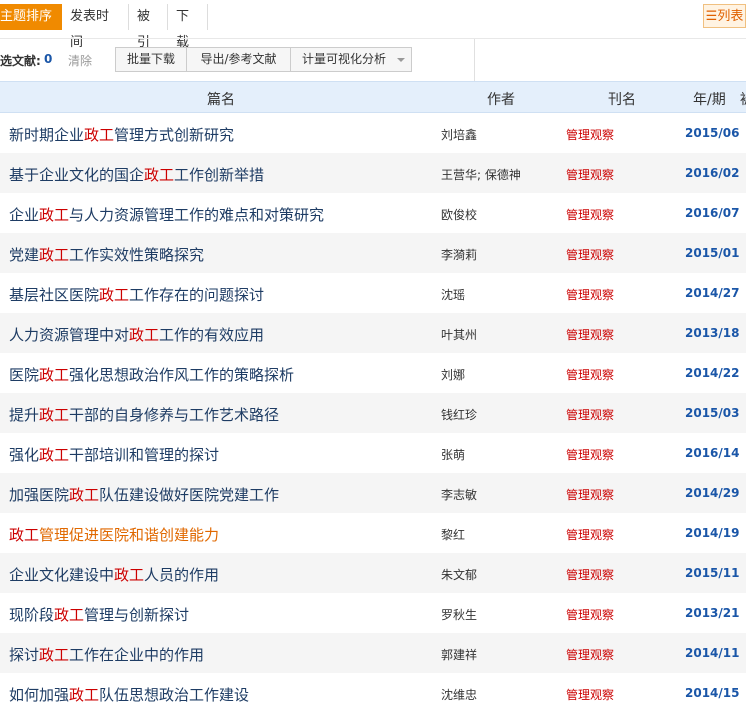 The image size is (746, 713). Describe the element at coordinates (373, 293) in the screenshot. I see `table-row: 基层社区医院政工工作存在的问题探讨 沈瑶 管理观察 2014/27` at that location.